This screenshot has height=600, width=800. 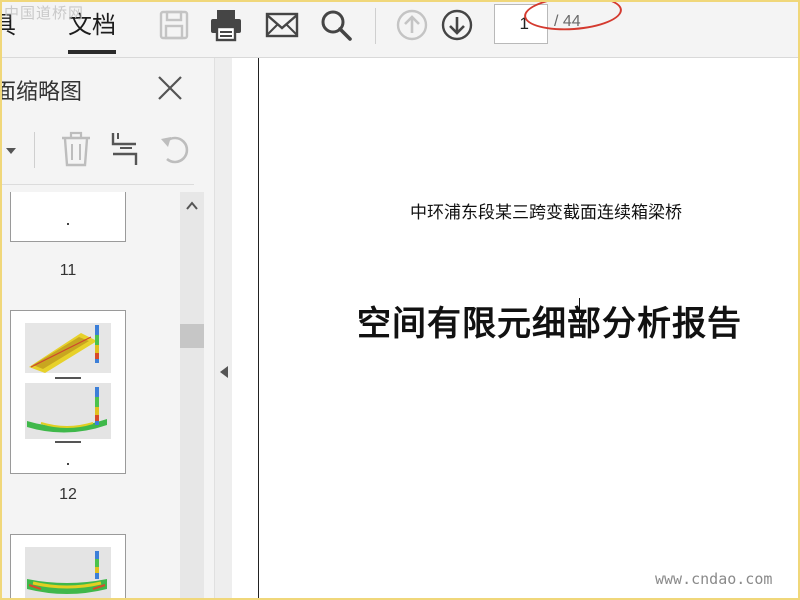 What do you see at coordinates (282, 25) in the screenshot?
I see `mail-icon` at bounding box center [282, 25].